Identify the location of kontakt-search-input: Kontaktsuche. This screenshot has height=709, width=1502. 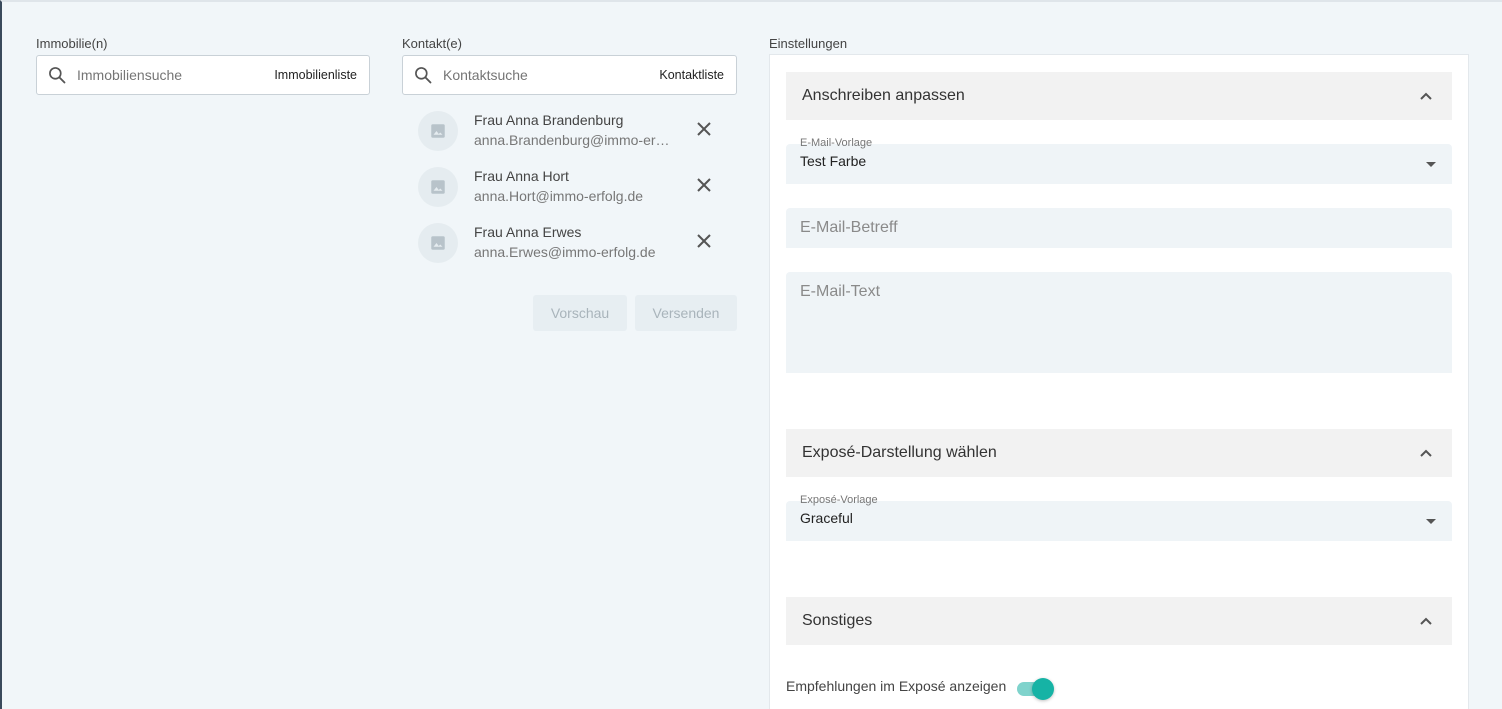
(551, 75).